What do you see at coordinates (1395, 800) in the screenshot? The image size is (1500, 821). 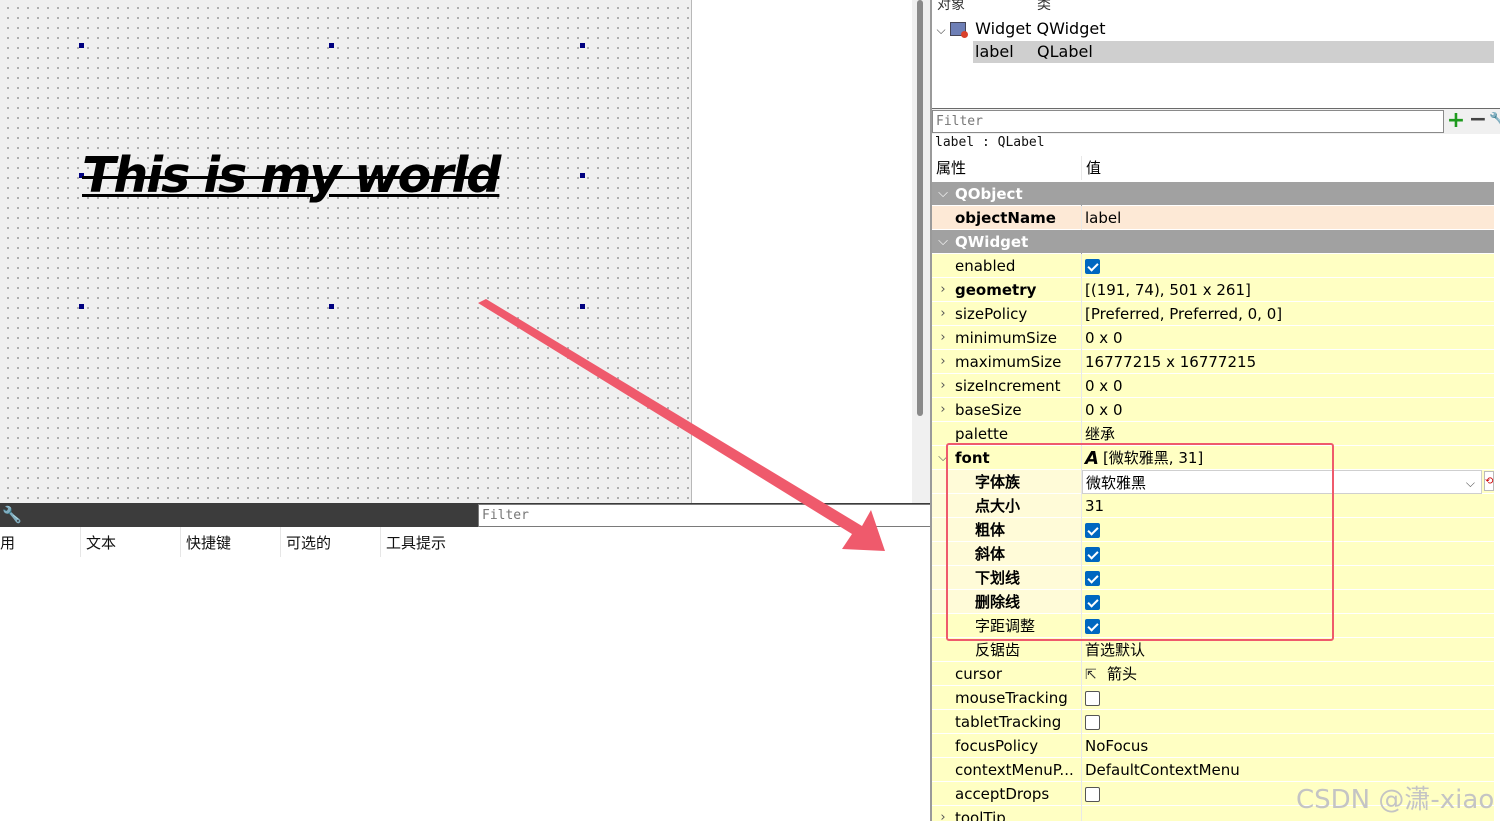 I see `watermark: CSDN @潇-xiao` at bounding box center [1395, 800].